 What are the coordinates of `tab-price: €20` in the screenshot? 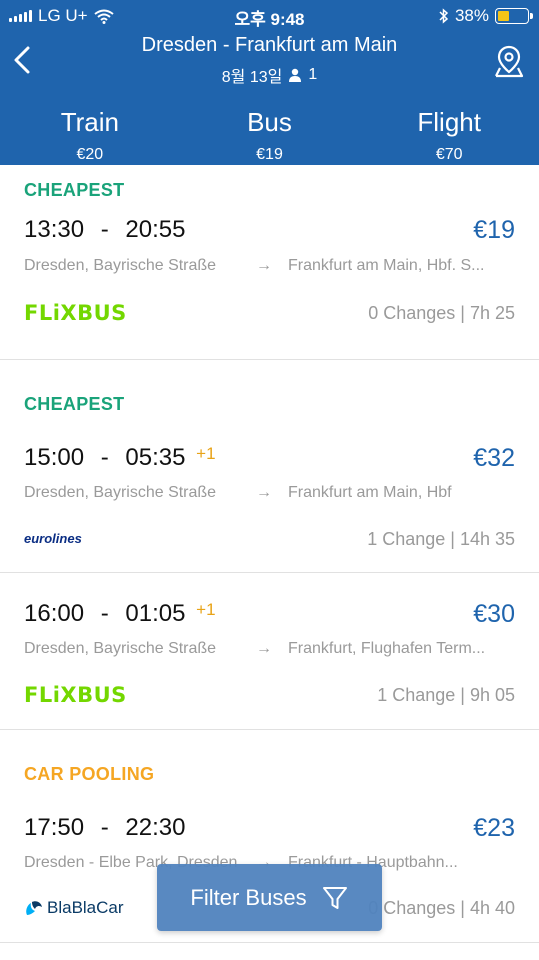 It's located at (90, 154).